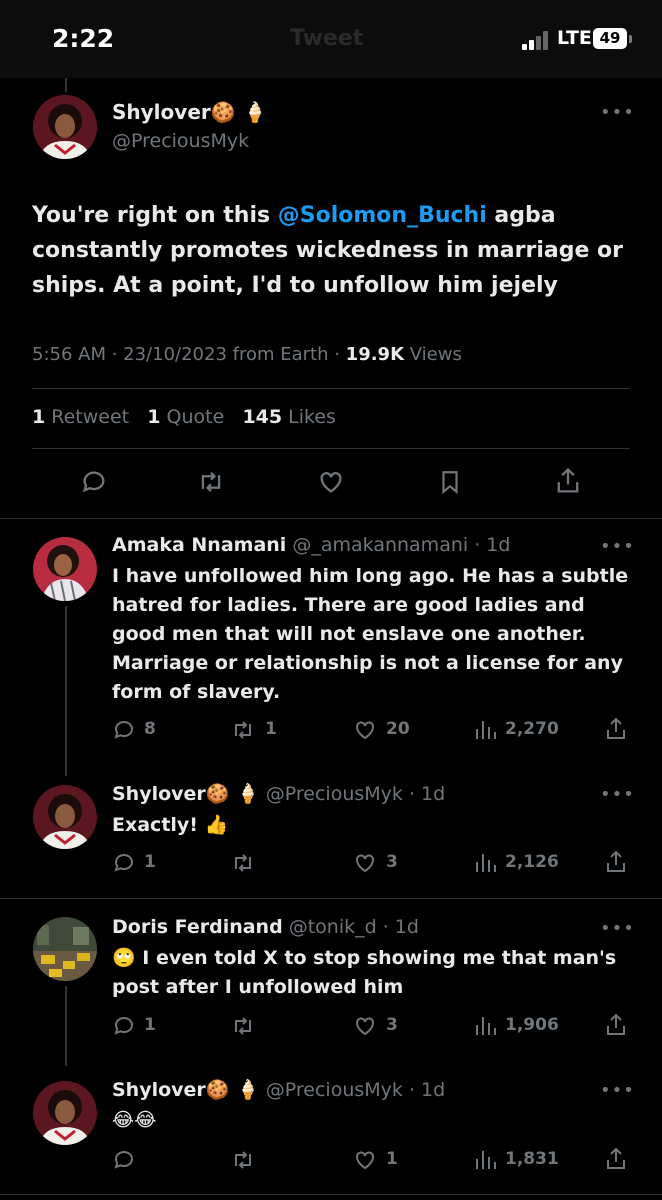 The width and height of the screenshot is (662, 1200). Describe the element at coordinates (180, 141) in the screenshot. I see `author-handle: @PreciousMyk` at that location.